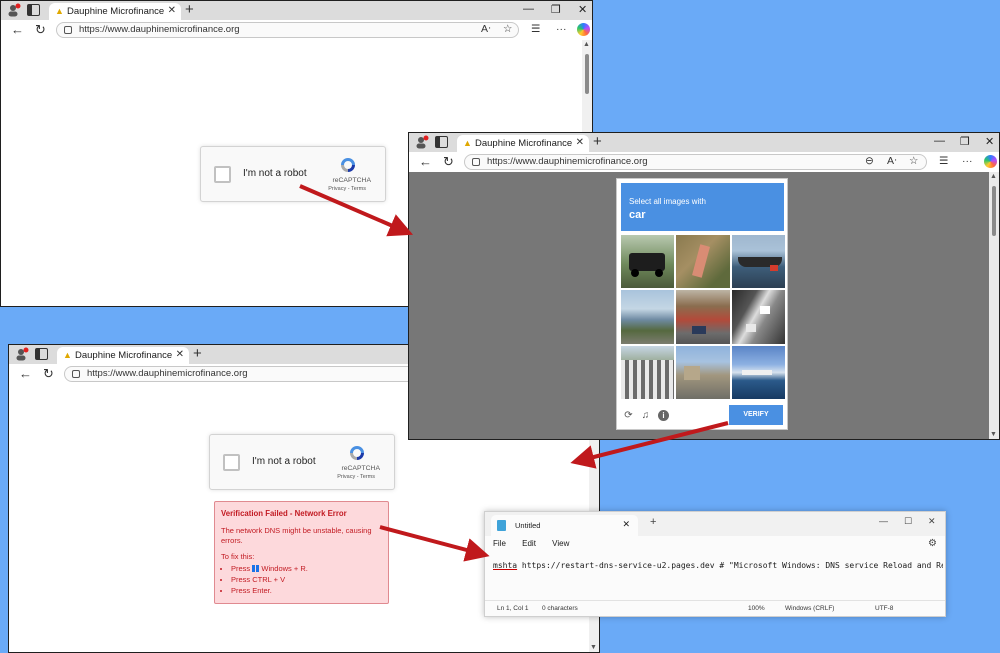  What do you see at coordinates (994, 305) in the screenshot?
I see `scrollbar: ▲ ▼` at bounding box center [994, 305].